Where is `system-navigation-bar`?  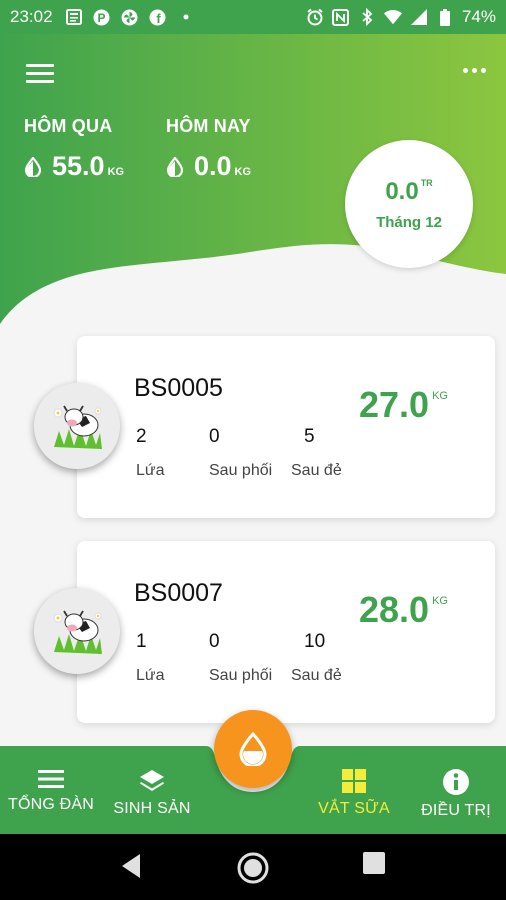
system-navigation-bar is located at coordinates (253, 867).